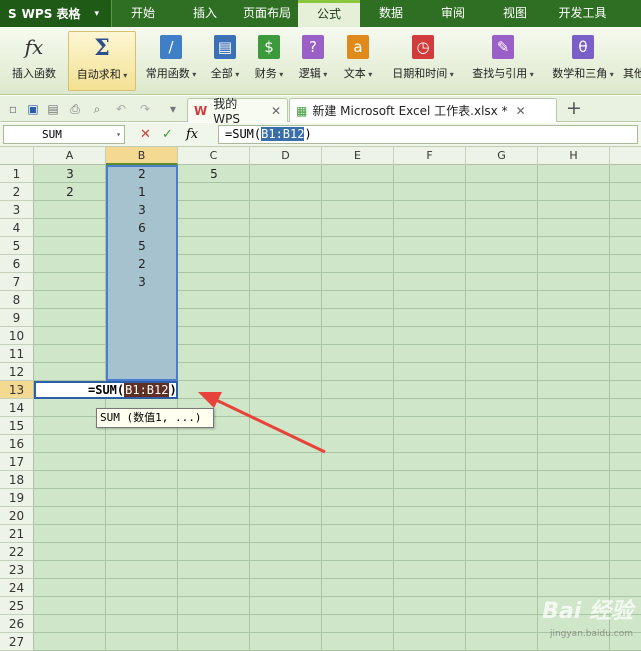  What do you see at coordinates (430, 156) in the screenshot?
I see `column-header: F` at bounding box center [430, 156].